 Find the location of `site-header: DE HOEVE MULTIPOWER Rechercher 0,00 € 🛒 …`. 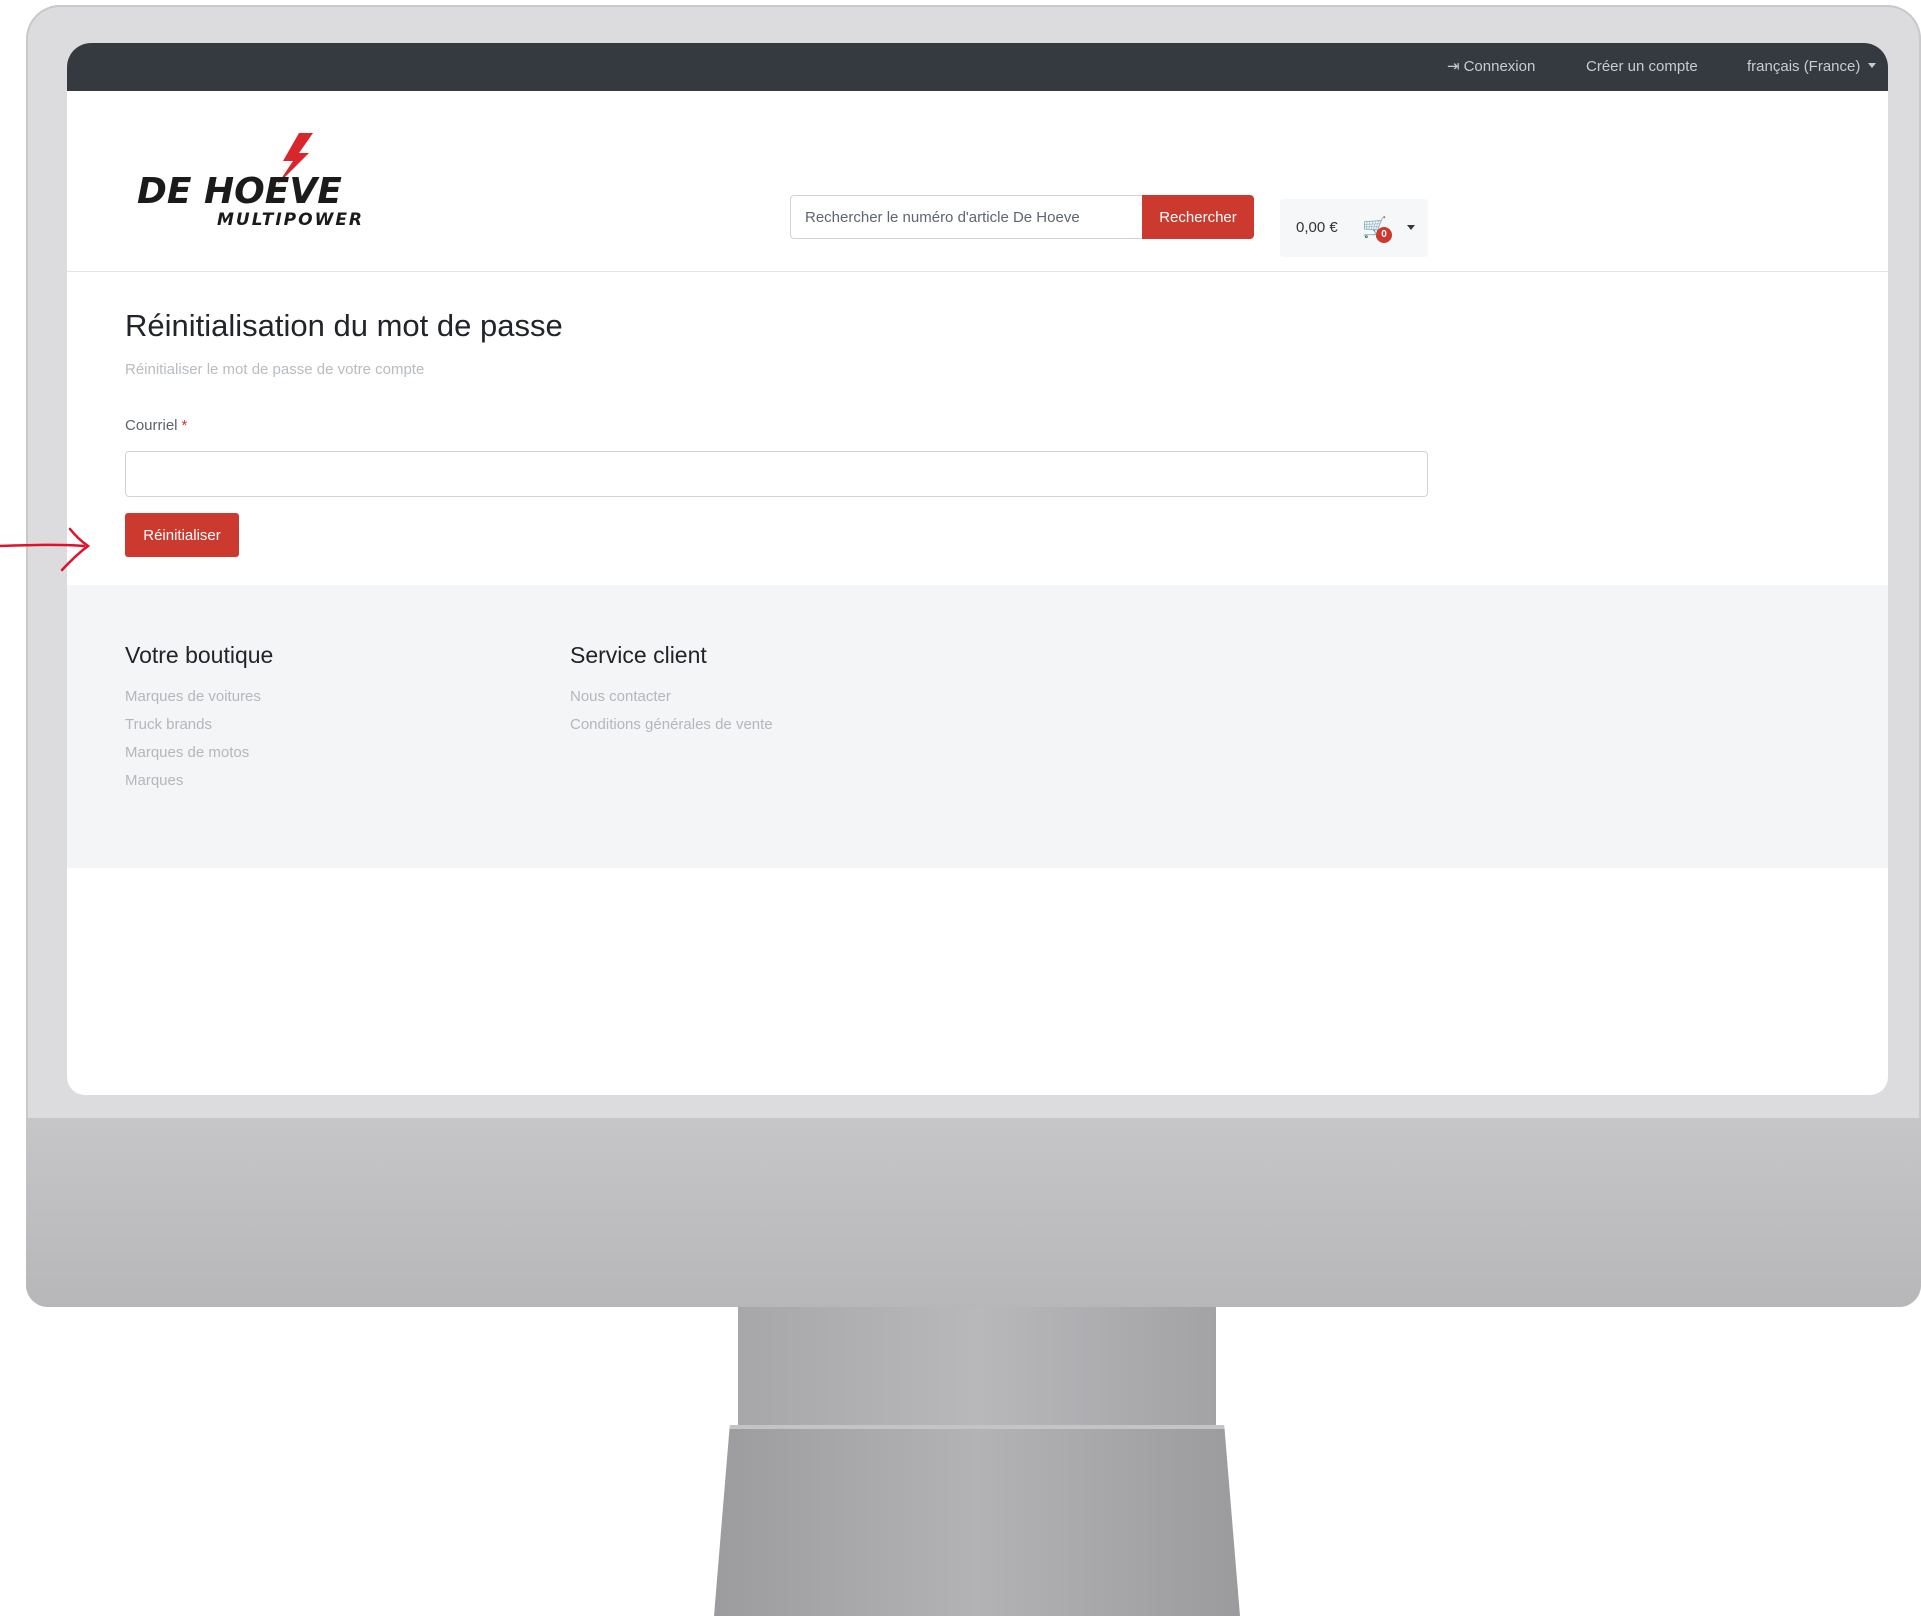

site-header: DE HOEVE MULTIPOWER Rechercher 0,00 € 🛒 … is located at coordinates (977, 181).